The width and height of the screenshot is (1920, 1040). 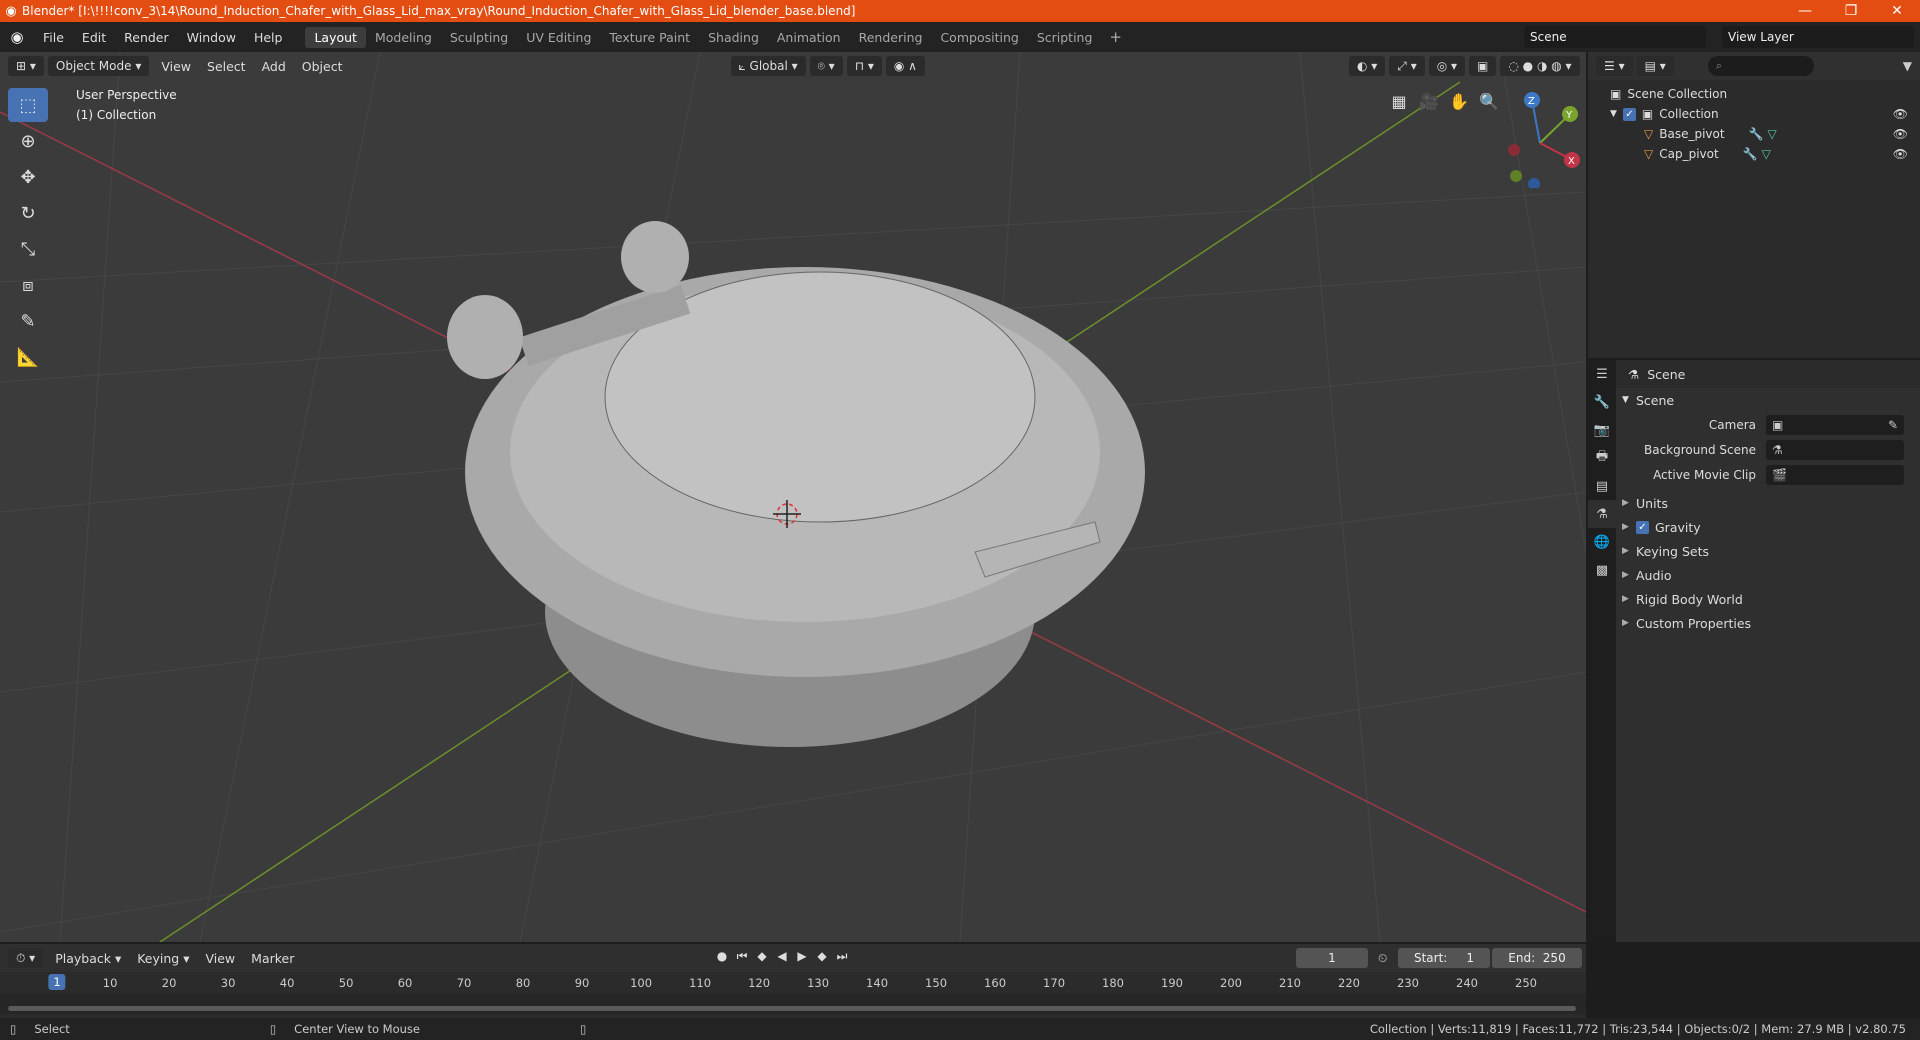 I want to click on scale-icon: ⤡, so click(x=28, y=249).